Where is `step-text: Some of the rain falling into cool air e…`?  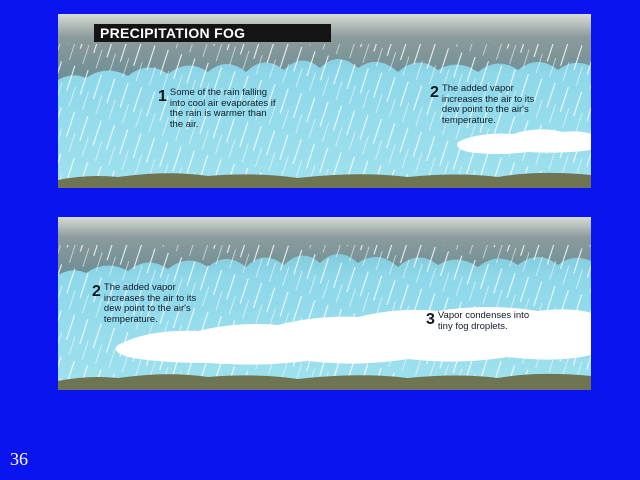
step-text: Some of the rain falling into cool air e… is located at coordinates (222, 108).